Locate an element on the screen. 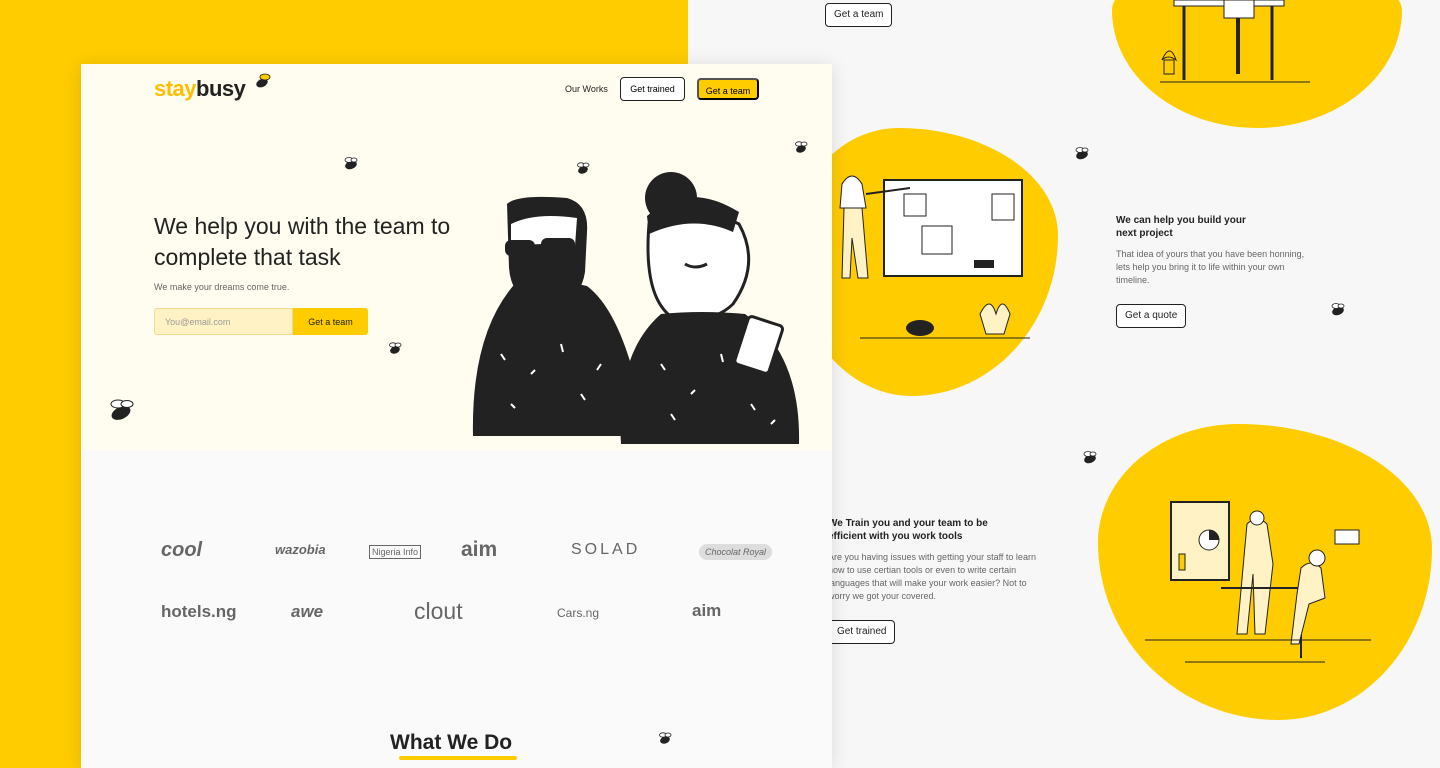 The image size is (1440, 768). heading-underline is located at coordinates (458, 758).